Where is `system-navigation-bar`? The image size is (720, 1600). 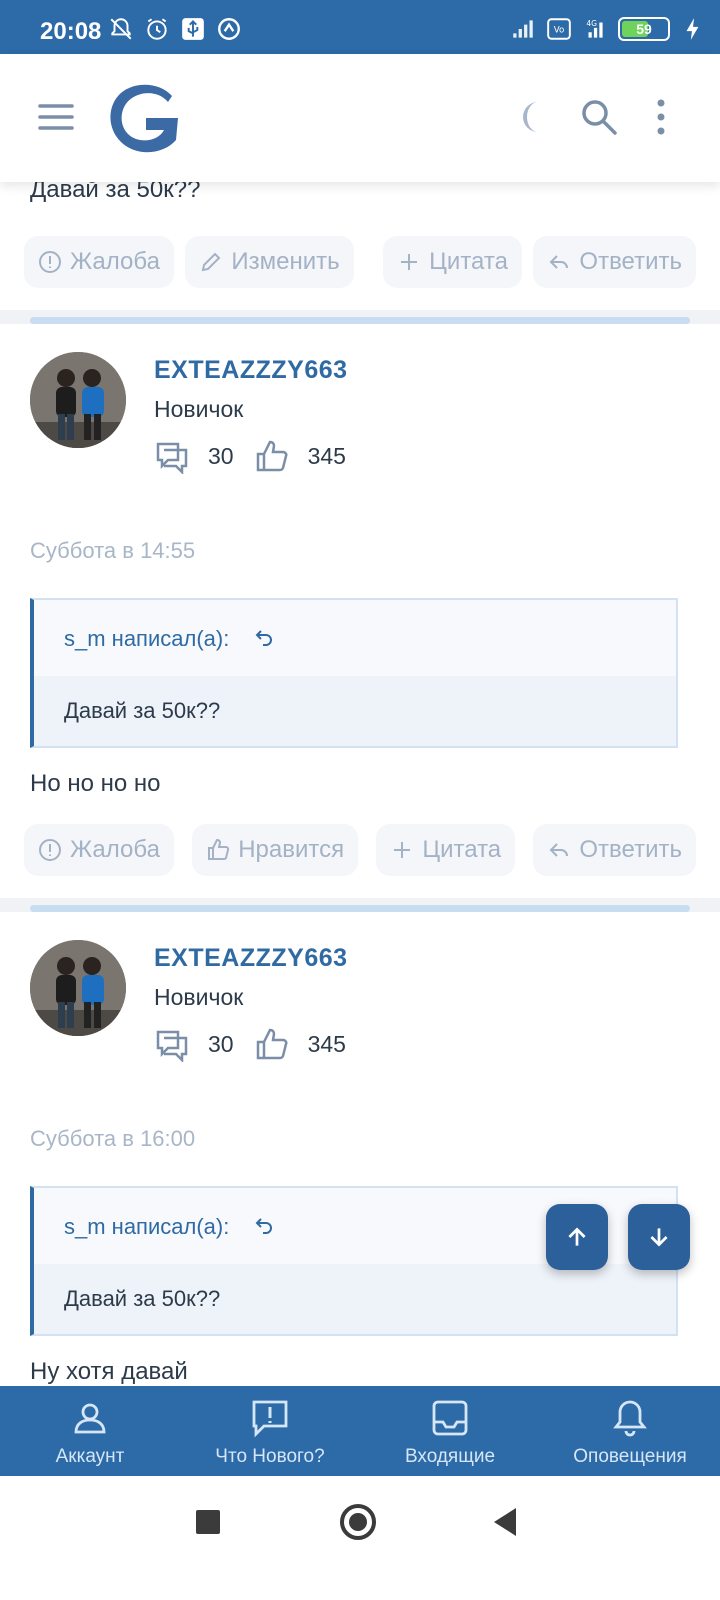
system-navigation-bar is located at coordinates (360, 1538).